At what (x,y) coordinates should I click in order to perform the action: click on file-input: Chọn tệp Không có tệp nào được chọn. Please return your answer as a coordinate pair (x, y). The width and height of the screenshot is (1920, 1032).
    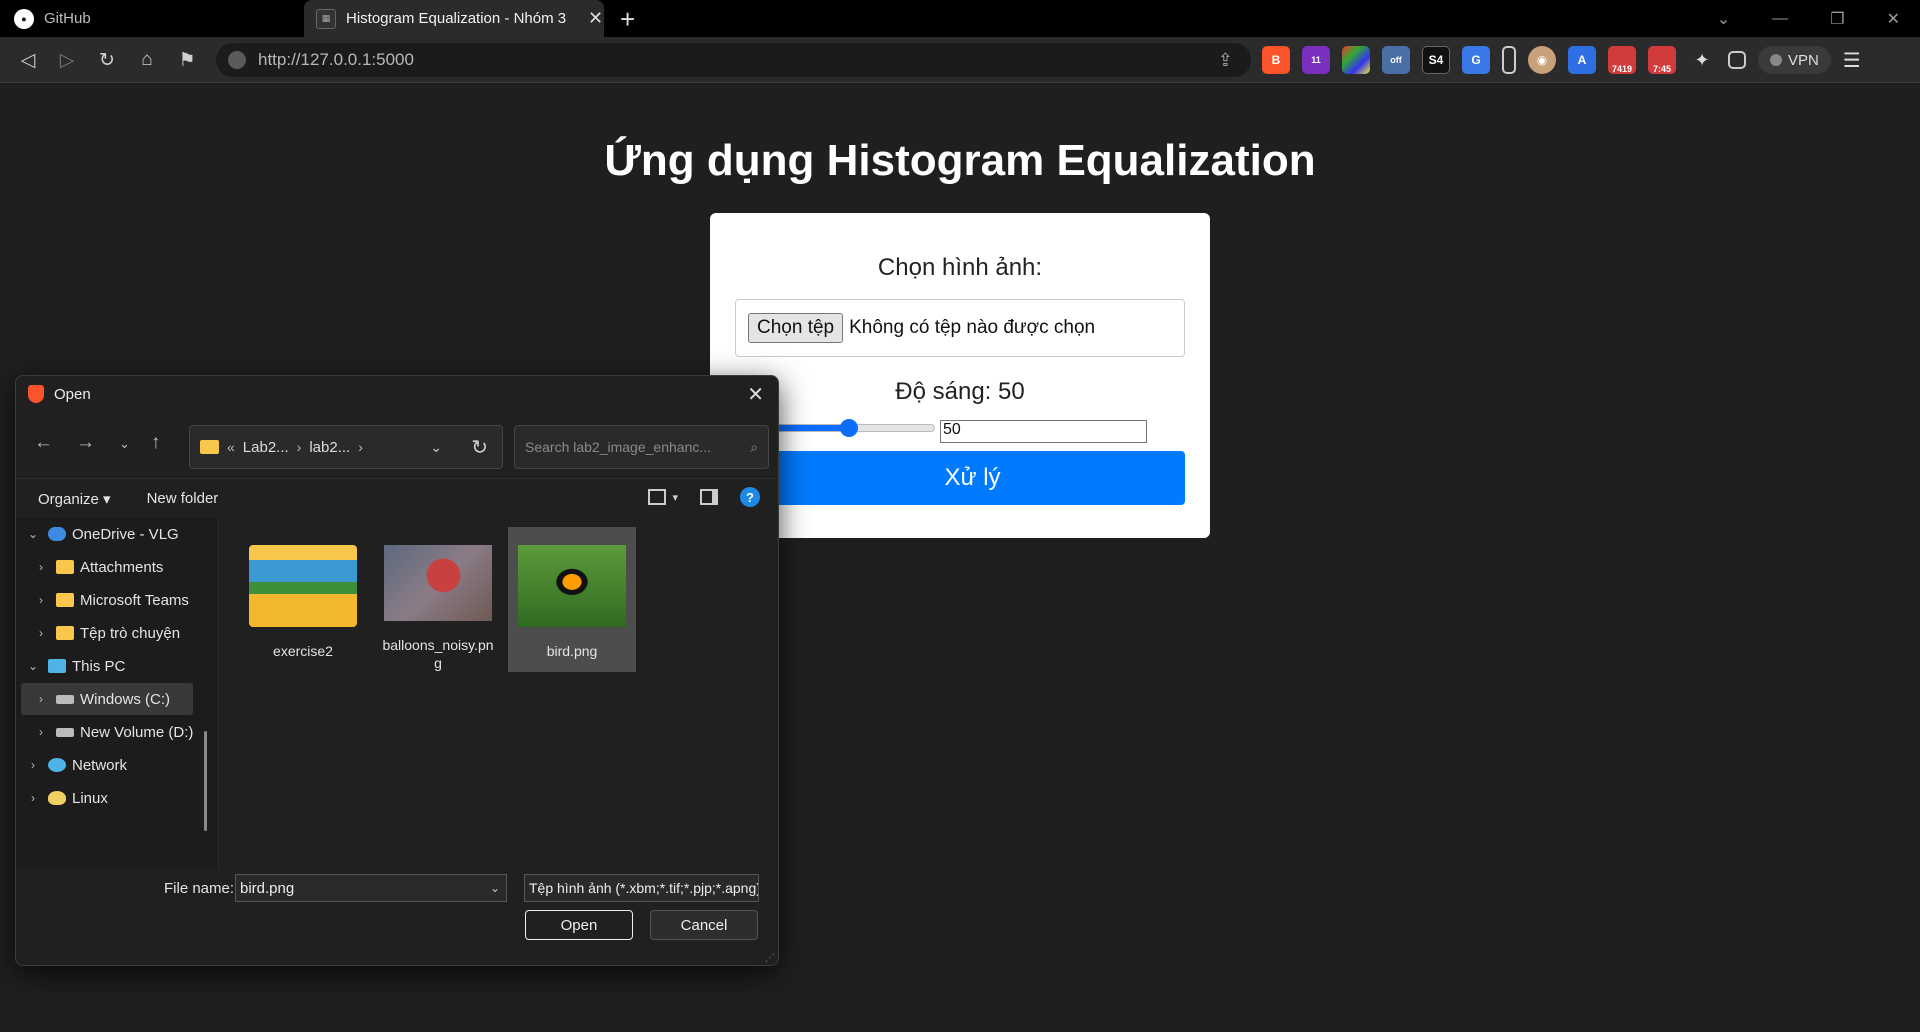
    Looking at the image, I should click on (960, 328).